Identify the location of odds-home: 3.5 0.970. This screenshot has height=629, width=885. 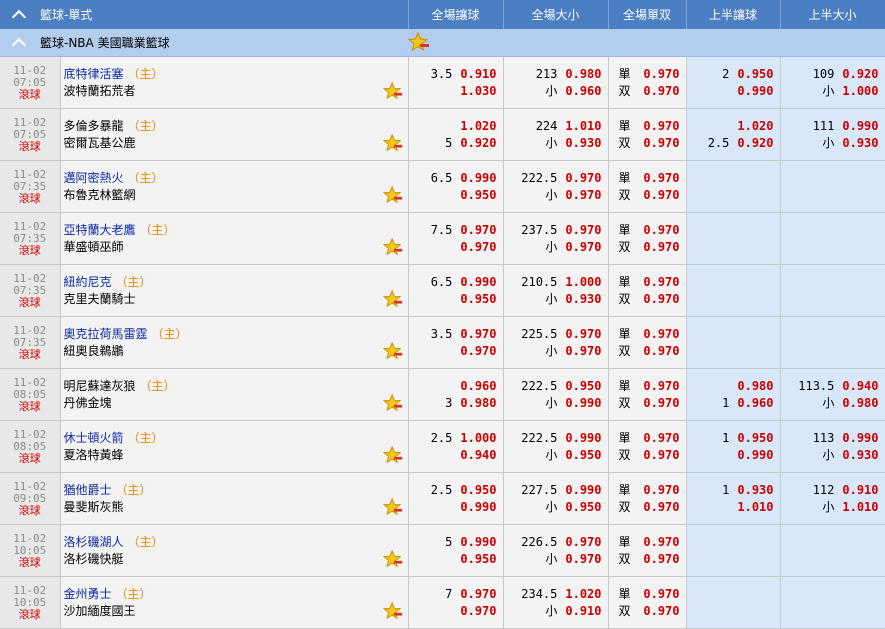
(453, 334).